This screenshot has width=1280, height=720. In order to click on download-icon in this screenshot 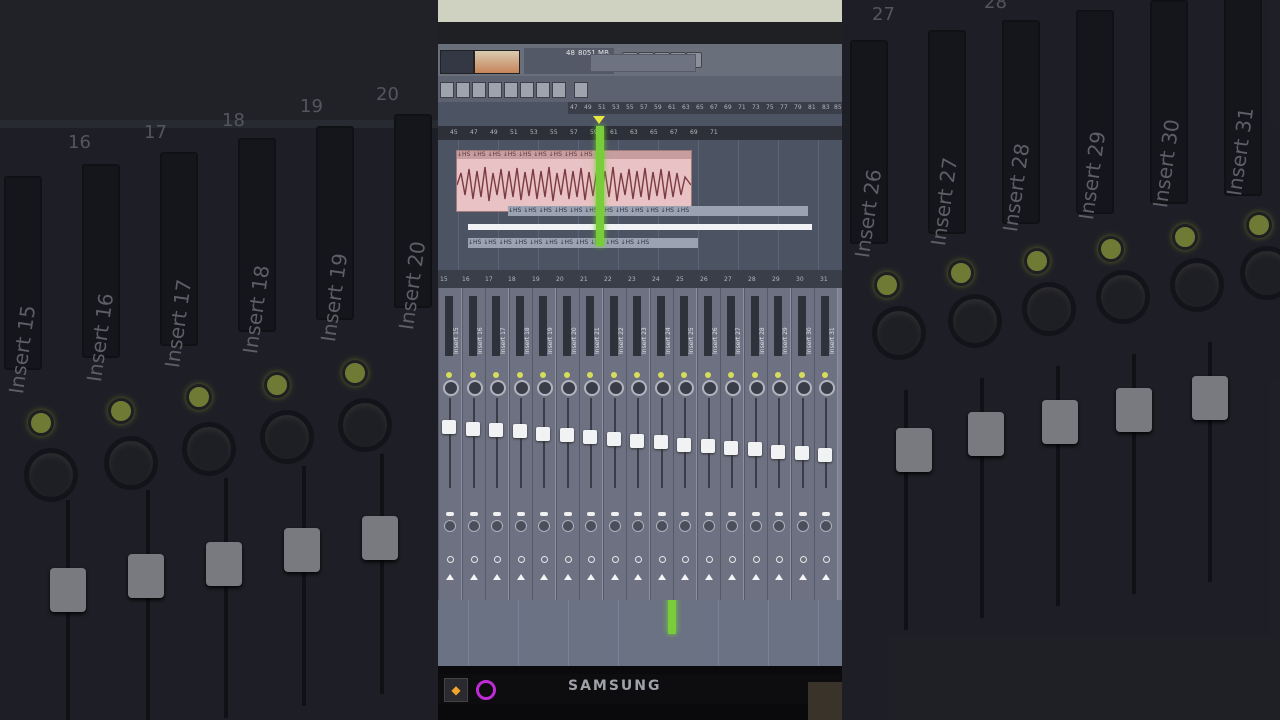, I will do `click(581, 90)`.